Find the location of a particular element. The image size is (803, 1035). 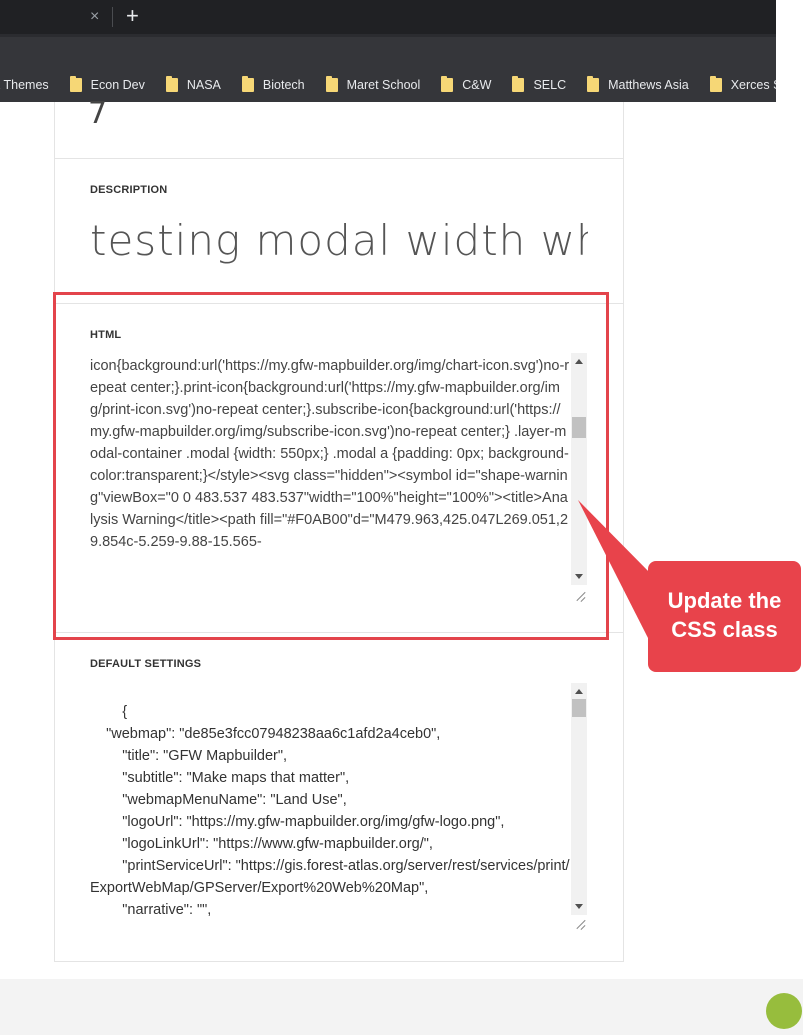

bookmark-item: Maret School is located at coordinates (373, 84).